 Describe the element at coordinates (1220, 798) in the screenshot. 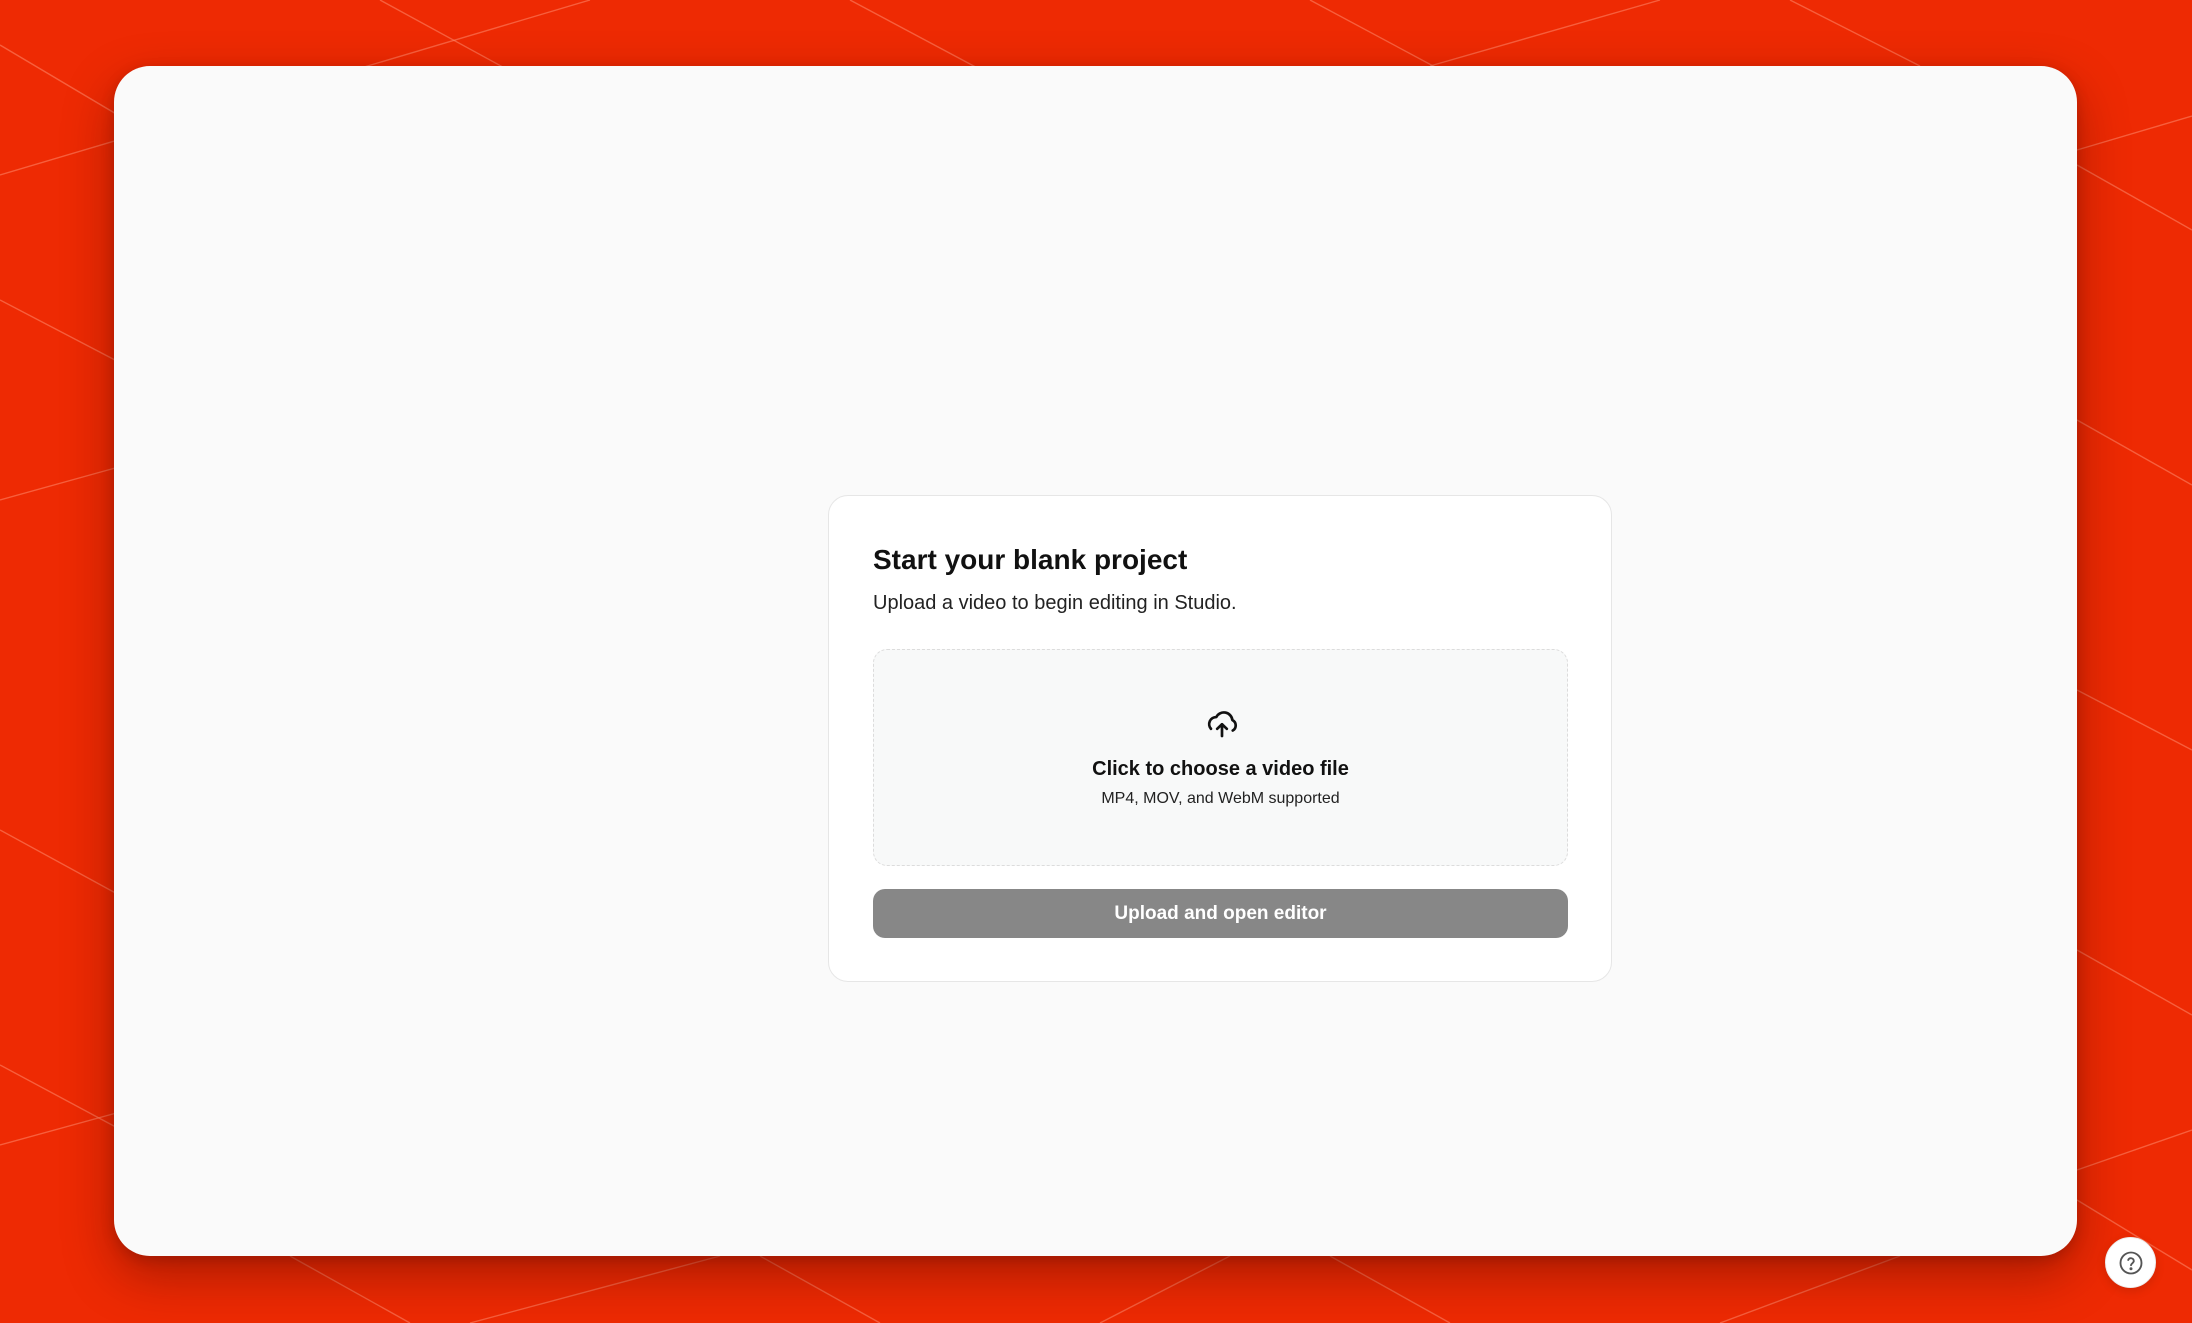

I see `dropzone-hint: MP4, MOV, and WebM supported` at that location.